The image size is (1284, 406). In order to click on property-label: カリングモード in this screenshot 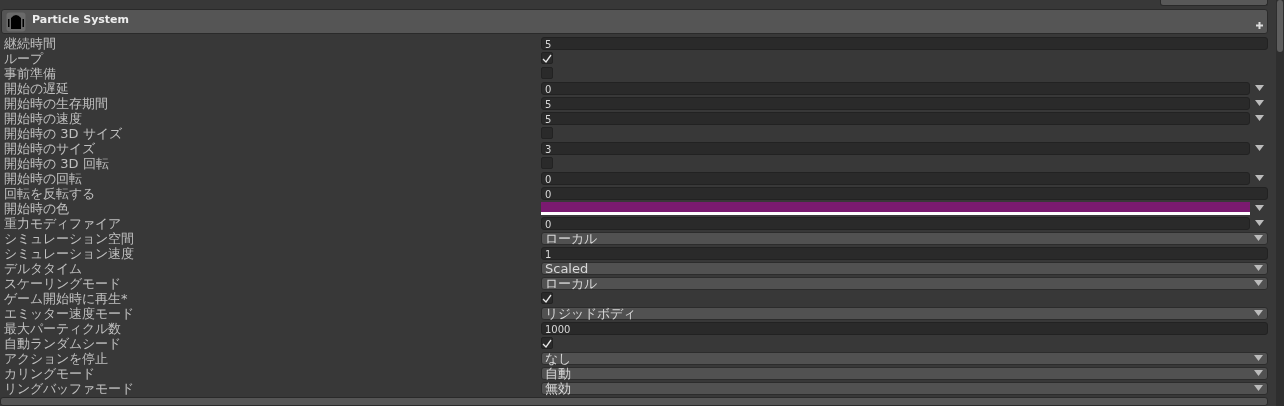, I will do `click(49, 373)`.